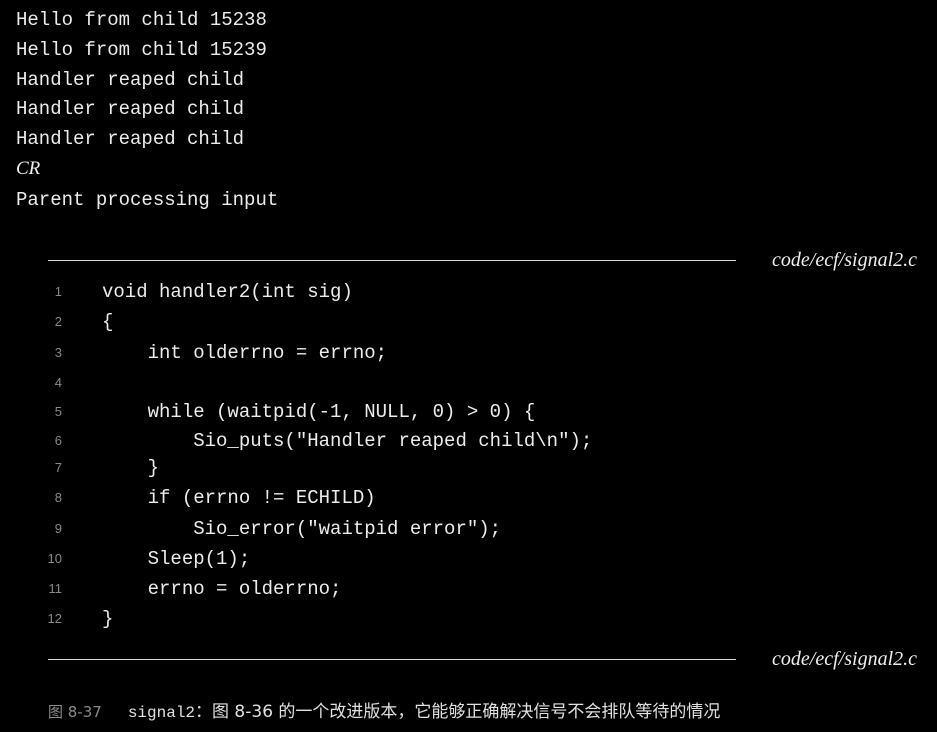 The height and width of the screenshot is (732, 937). What do you see at coordinates (75, 712) in the screenshot?
I see `caption-label: 图 8-37` at bounding box center [75, 712].